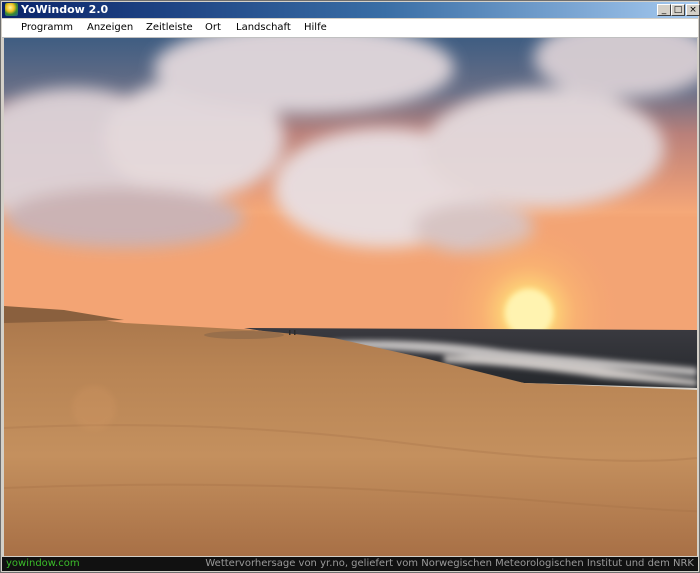 The image size is (700, 573). Describe the element at coordinates (43, 564) in the screenshot. I see `yowindow-link: yowindow.com` at that location.